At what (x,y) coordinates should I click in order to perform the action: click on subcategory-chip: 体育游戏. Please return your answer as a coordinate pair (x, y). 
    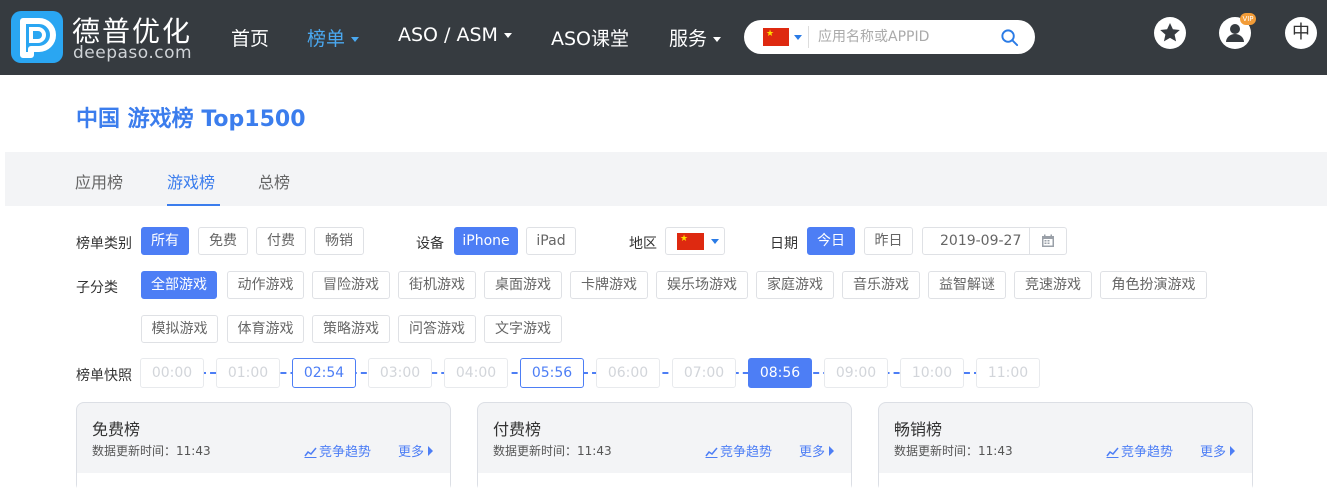
    Looking at the image, I should click on (265, 329).